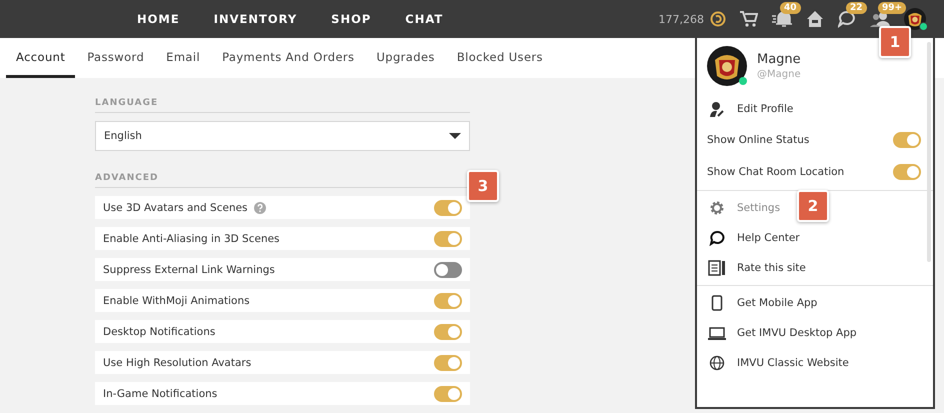 This screenshot has height=413, width=944. I want to click on nav-link: CHAT, so click(424, 19).